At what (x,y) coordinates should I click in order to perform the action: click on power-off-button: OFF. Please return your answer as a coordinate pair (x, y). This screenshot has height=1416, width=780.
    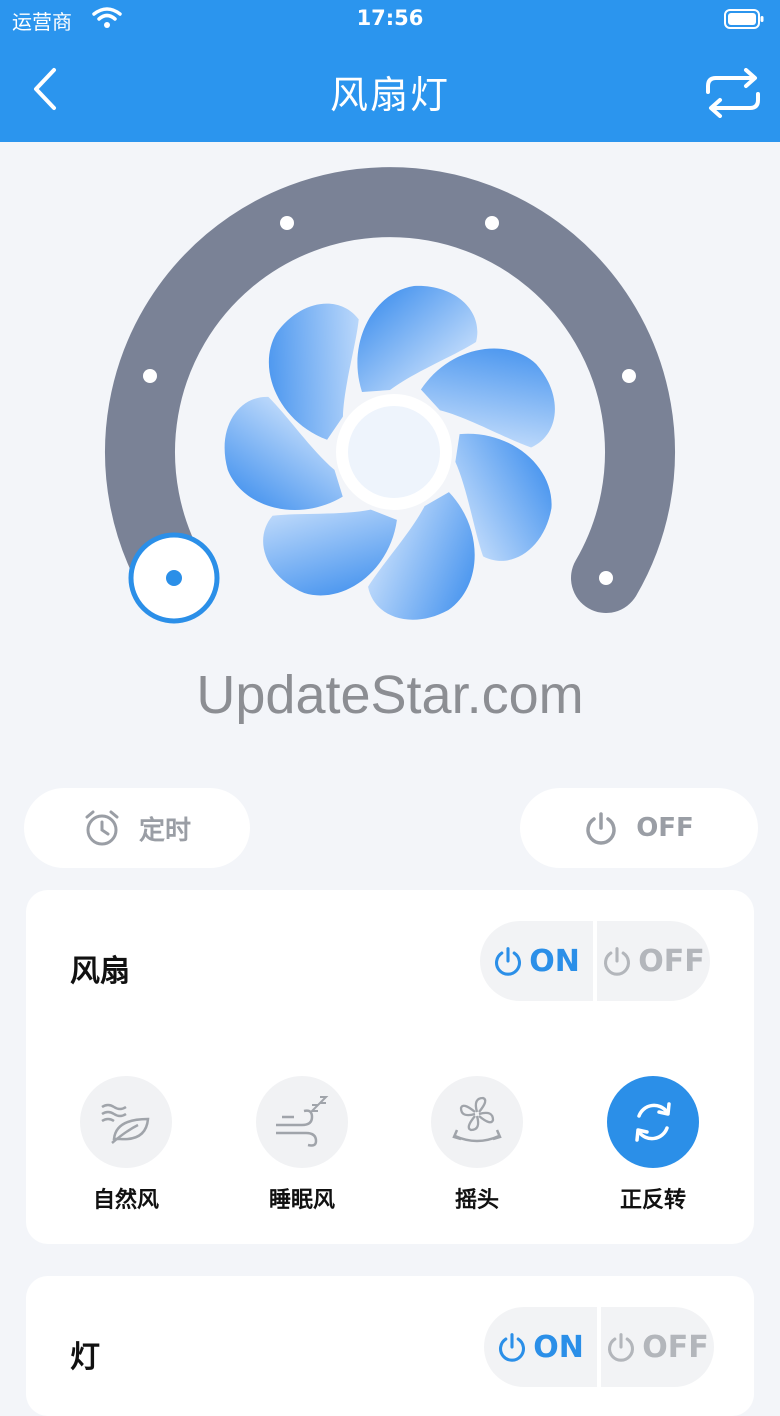
    Looking at the image, I should click on (639, 828).